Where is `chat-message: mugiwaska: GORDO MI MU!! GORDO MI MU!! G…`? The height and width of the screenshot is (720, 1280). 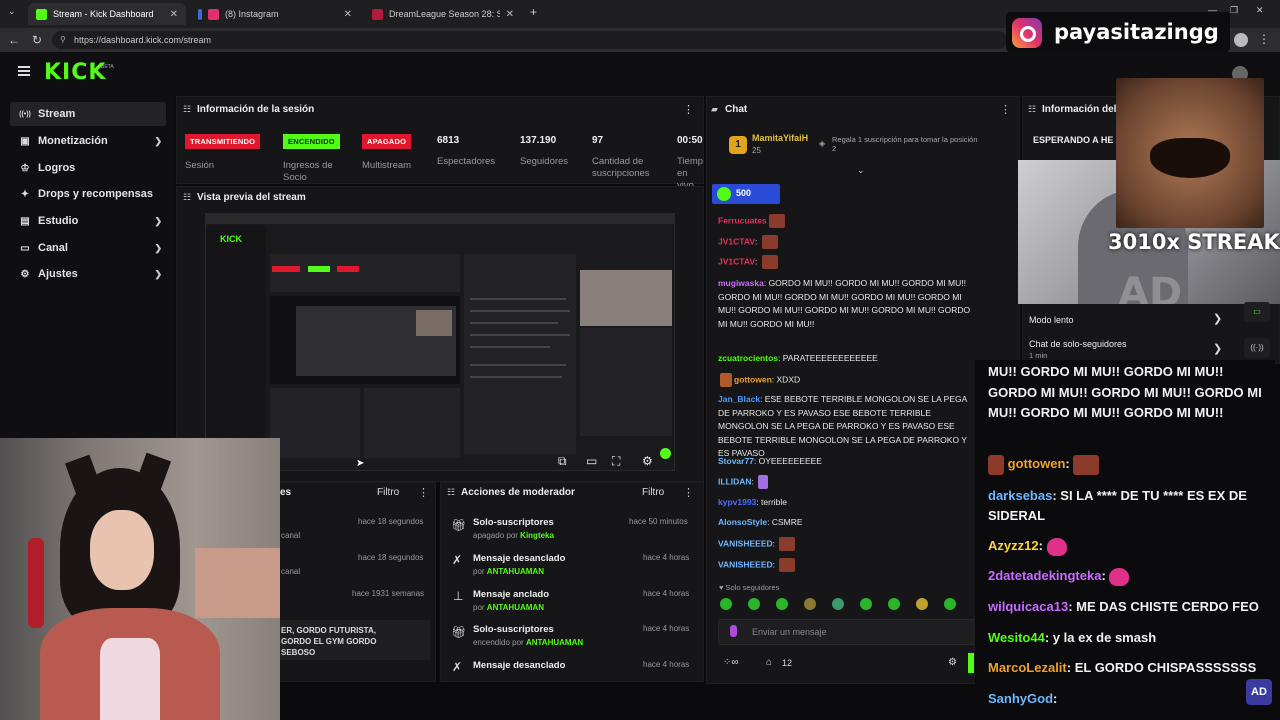 chat-message: mugiwaska: GORDO MI MU!! GORDO MI MU!! G… is located at coordinates (849, 304).